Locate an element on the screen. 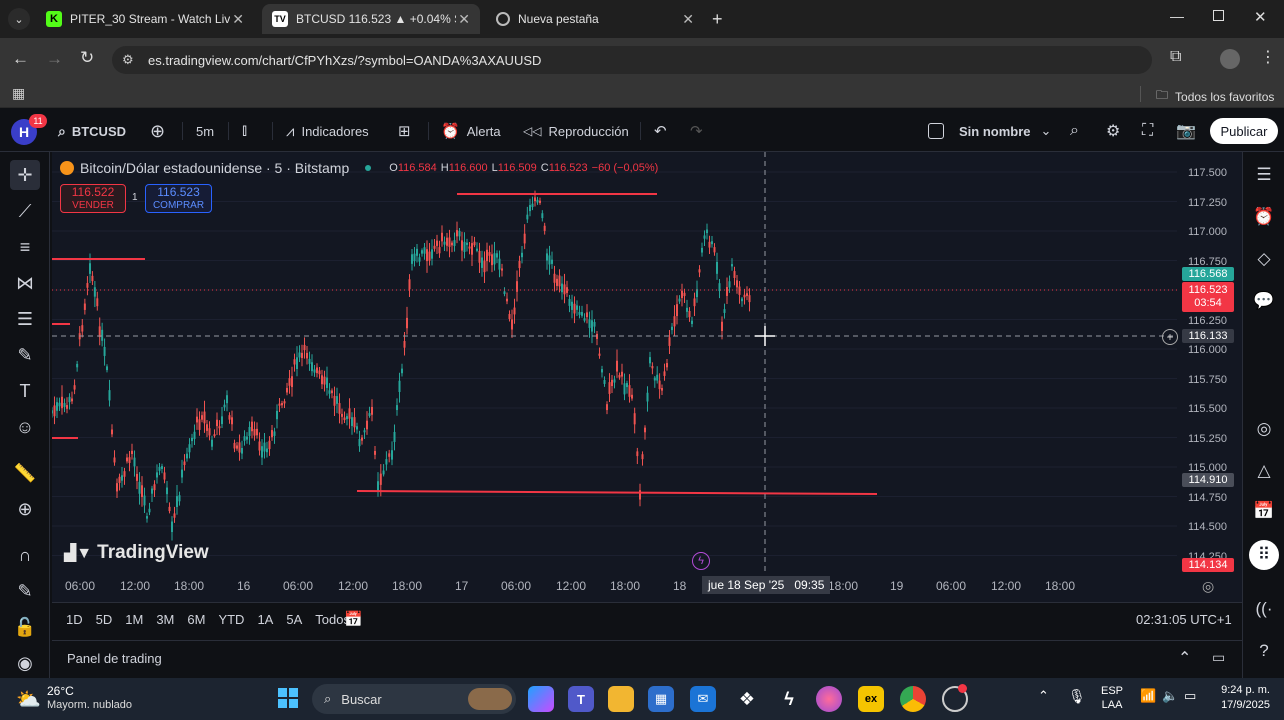 This screenshot has height=720, width=1284. redo-icon: ↷ is located at coordinates (696, 131).